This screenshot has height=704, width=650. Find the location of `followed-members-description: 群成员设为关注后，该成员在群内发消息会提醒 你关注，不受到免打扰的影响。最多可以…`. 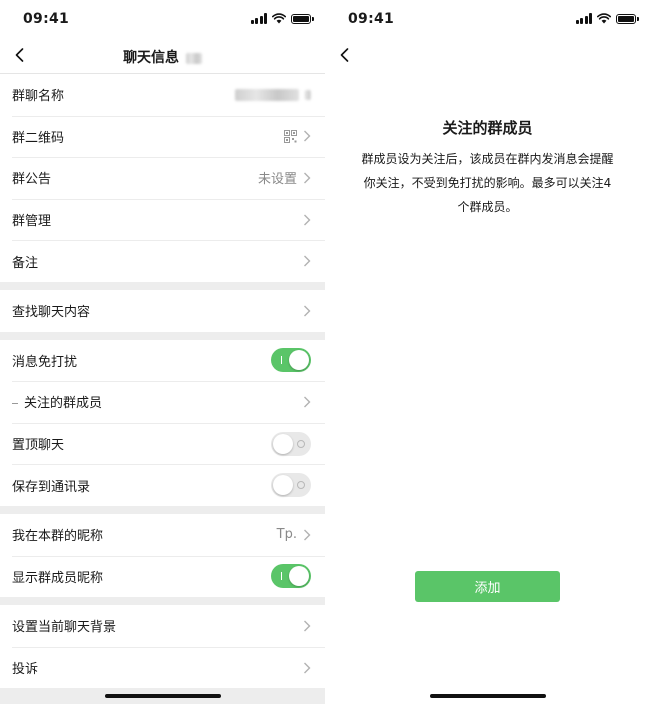

followed-members-description: 群成员设为关注后，该成员在群内发消息会提醒 你关注，不受到免打扰的影响。最多可以… is located at coordinates (487, 183).